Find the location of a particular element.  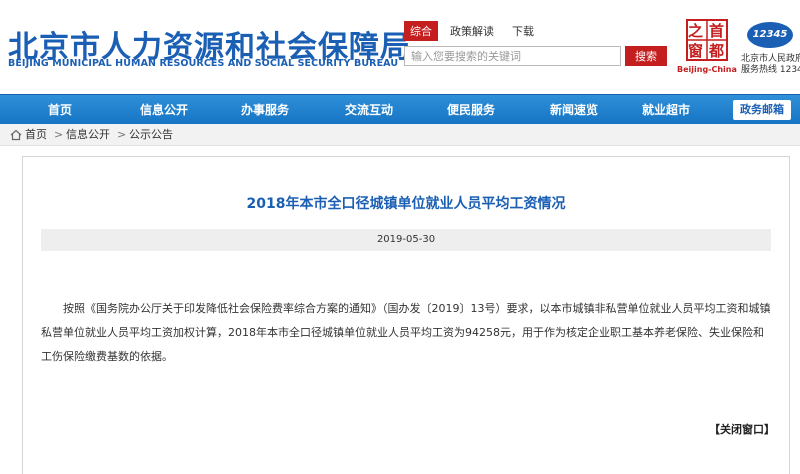

gov-mail-button: 政务邮箱 is located at coordinates (762, 110).